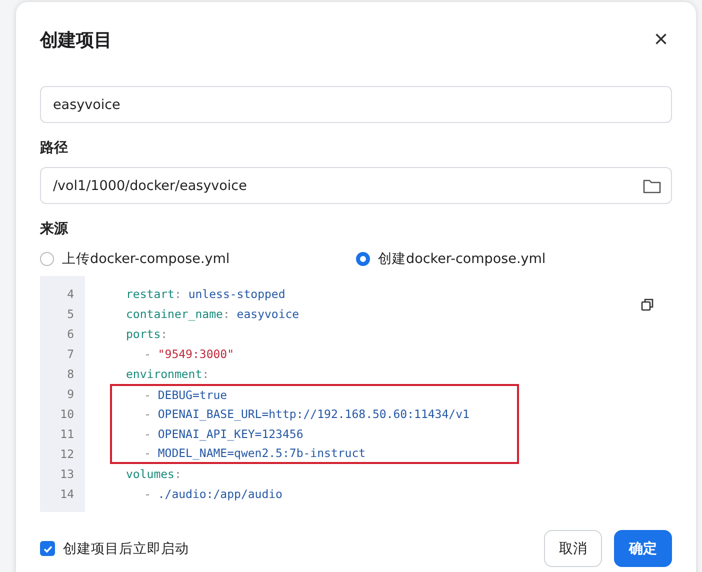 The image size is (702, 572). I want to click on highlighted-code-line: - OPENAI_API_KEY=123456, so click(314, 434).